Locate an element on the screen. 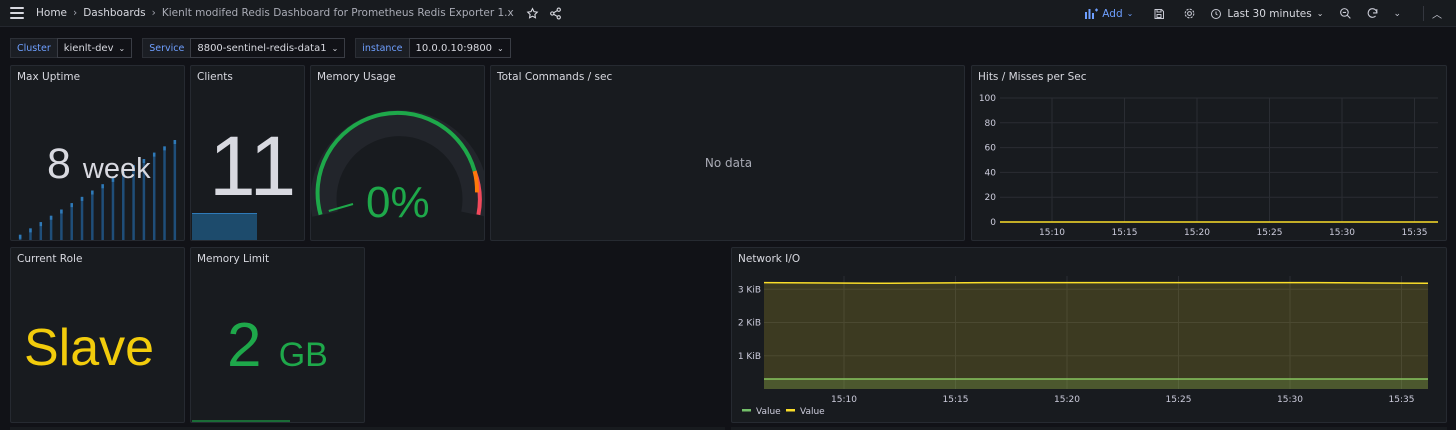 The image size is (1456, 430). add-button-label: Add is located at coordinates (1112, 13).